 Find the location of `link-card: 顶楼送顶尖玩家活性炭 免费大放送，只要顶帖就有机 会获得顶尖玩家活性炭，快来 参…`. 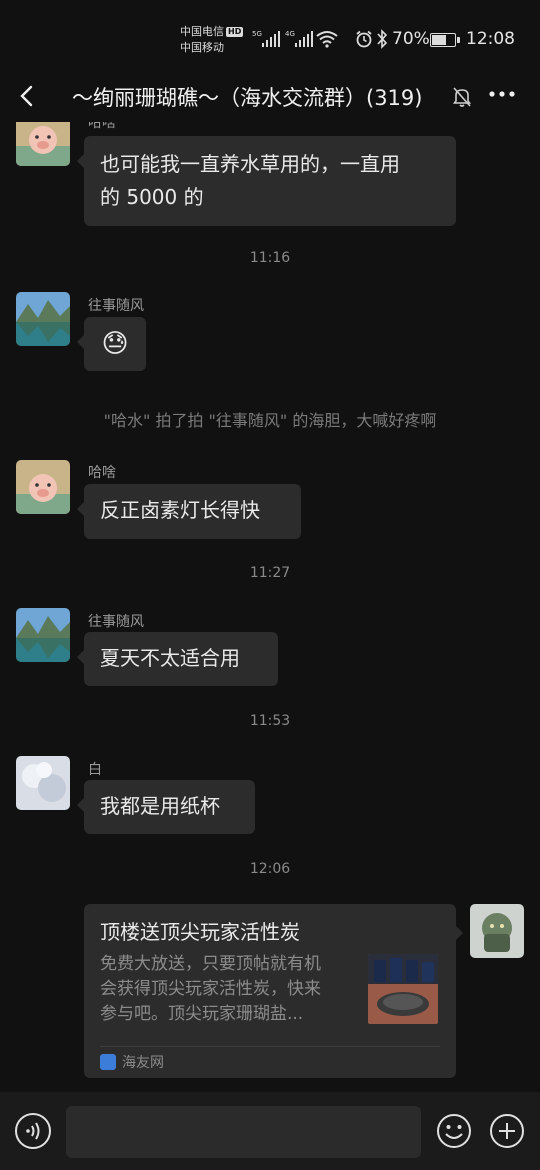

link-card: 顶楼送顶尖玩家活性炭 免费大放送，只要顶帖就有机 会获得顶尖玩家活性炭，快来 参… is located at coordinates (273, 991).